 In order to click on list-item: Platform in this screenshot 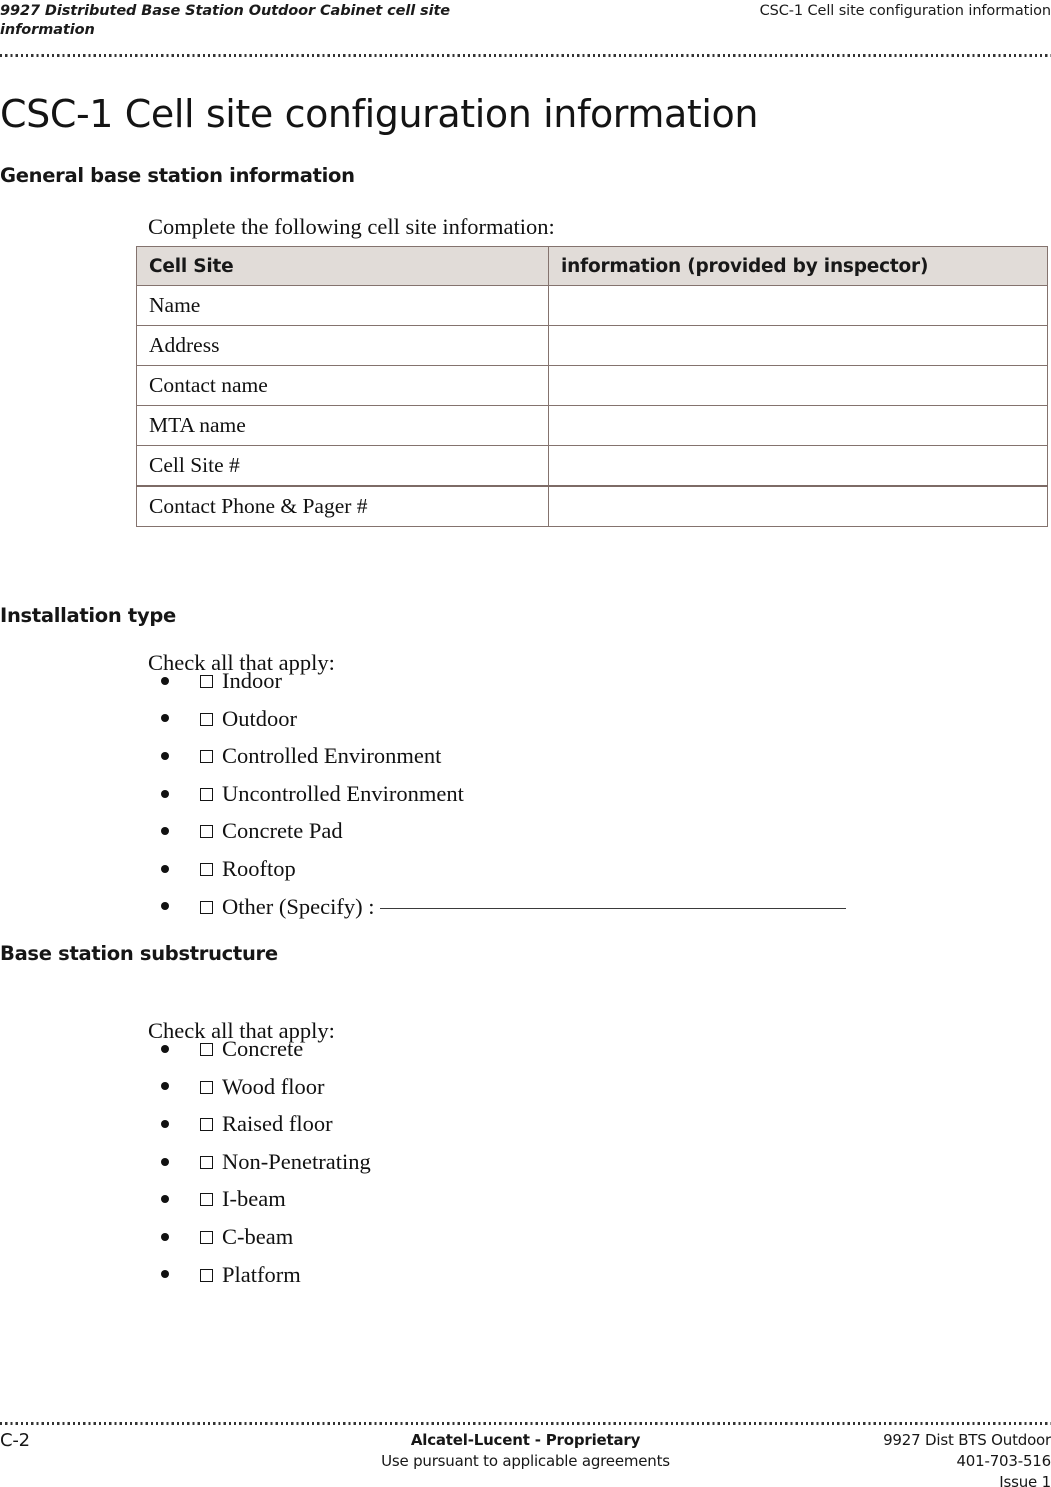, I will do `click(259, 1275)`.